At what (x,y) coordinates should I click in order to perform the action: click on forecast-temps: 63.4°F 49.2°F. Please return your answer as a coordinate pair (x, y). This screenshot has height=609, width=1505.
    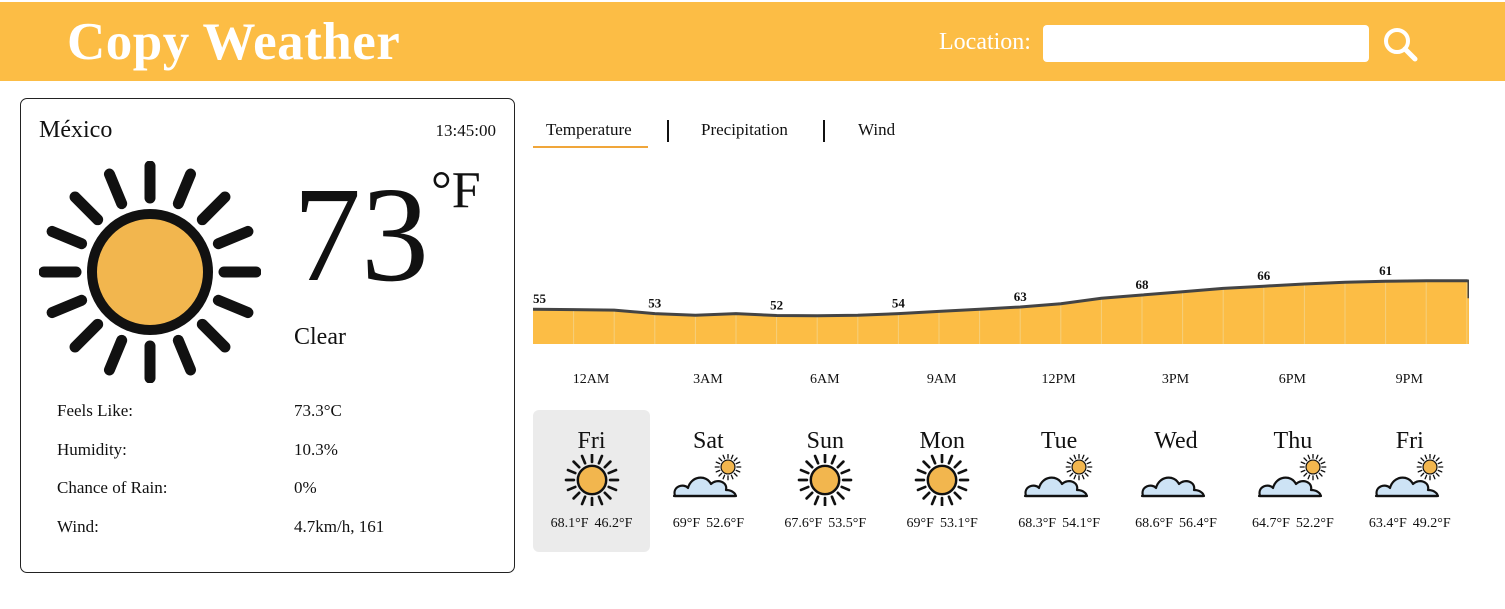
    Looking at the image, I should click on (1409, 524).